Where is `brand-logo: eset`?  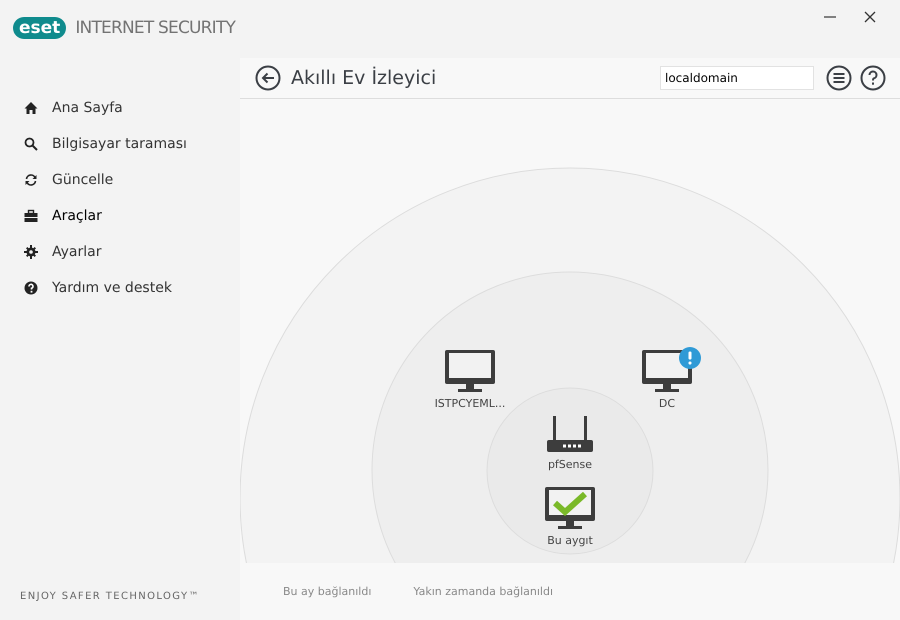 brand-logo: eset is located at coordinates (39, 28).